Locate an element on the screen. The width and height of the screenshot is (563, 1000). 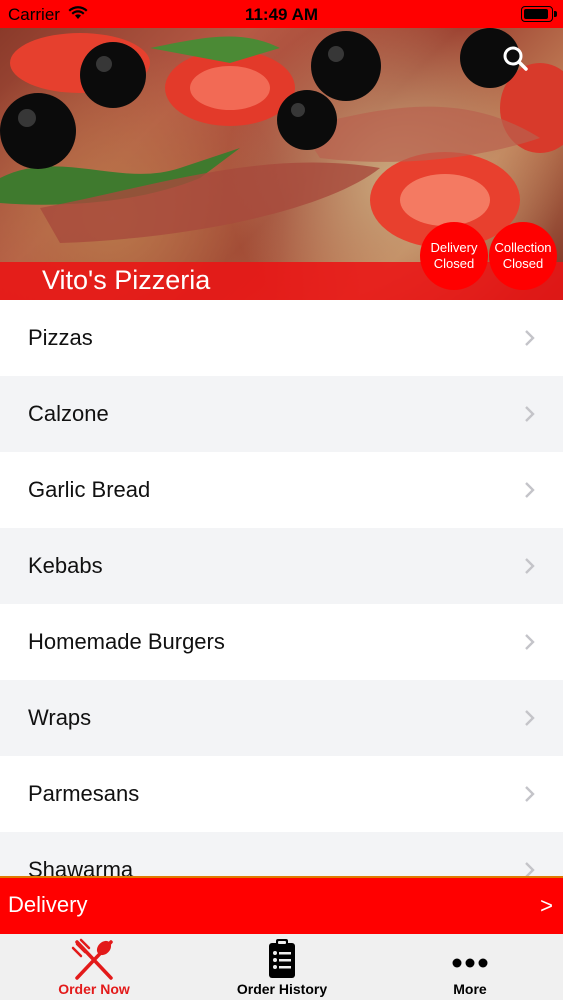
collection-badge-line1: Collection is located at coordinates (523, 247).